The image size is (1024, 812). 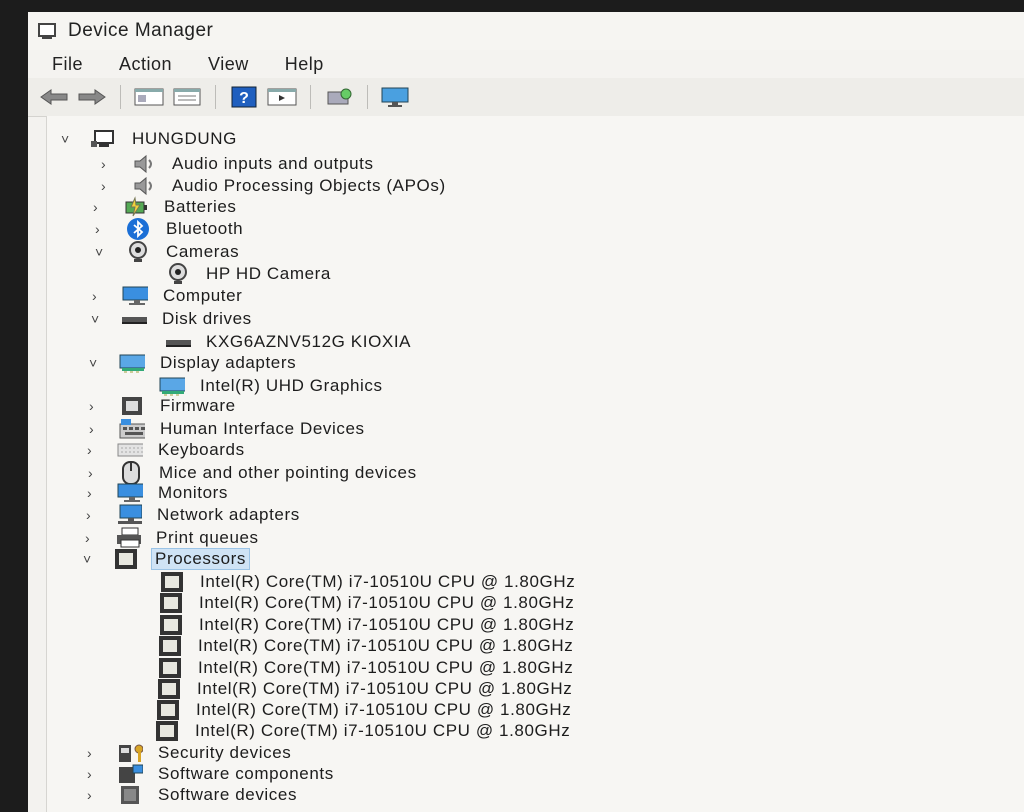 I want to click on display-monitor-icon, so click(x=396, y=97).